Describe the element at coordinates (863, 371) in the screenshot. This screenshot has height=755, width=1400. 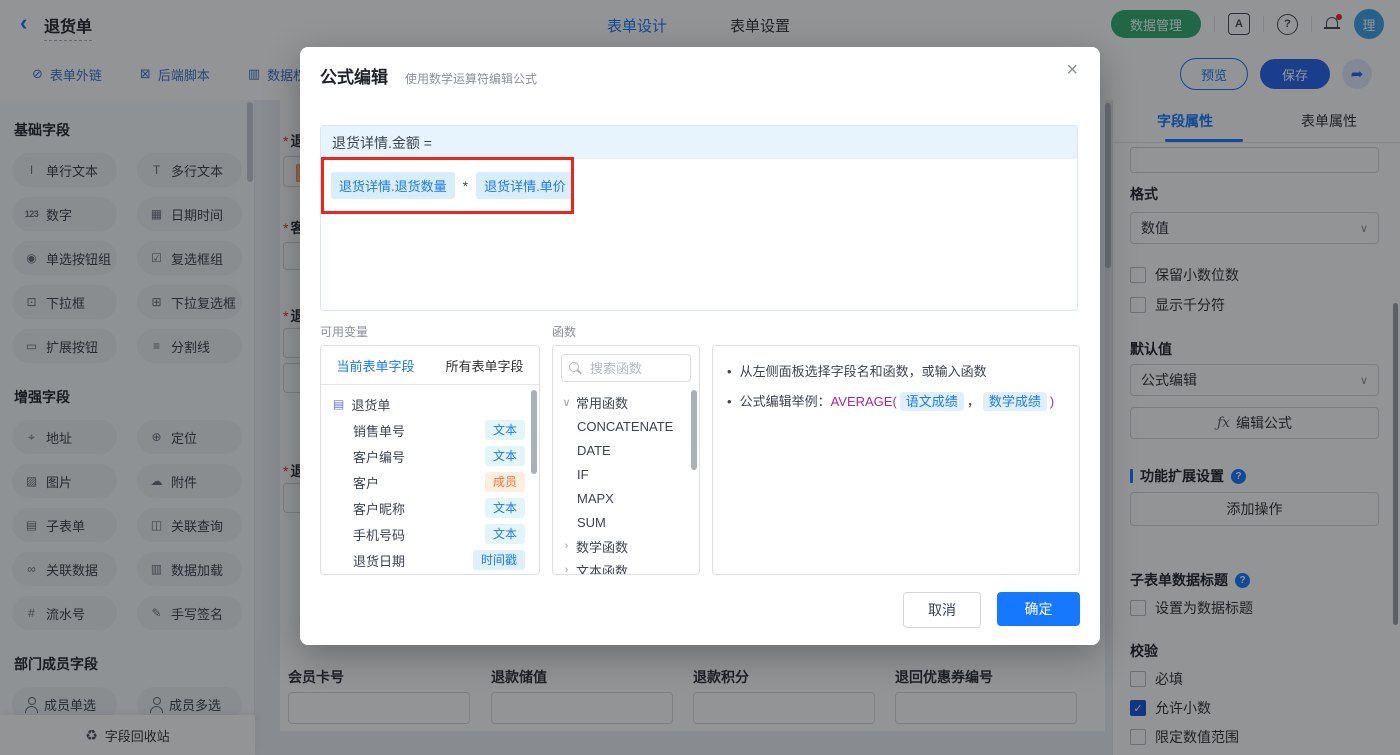
I see `help-line-1: 从左侧面板选择字段名和函数，或输入函数` at that location.